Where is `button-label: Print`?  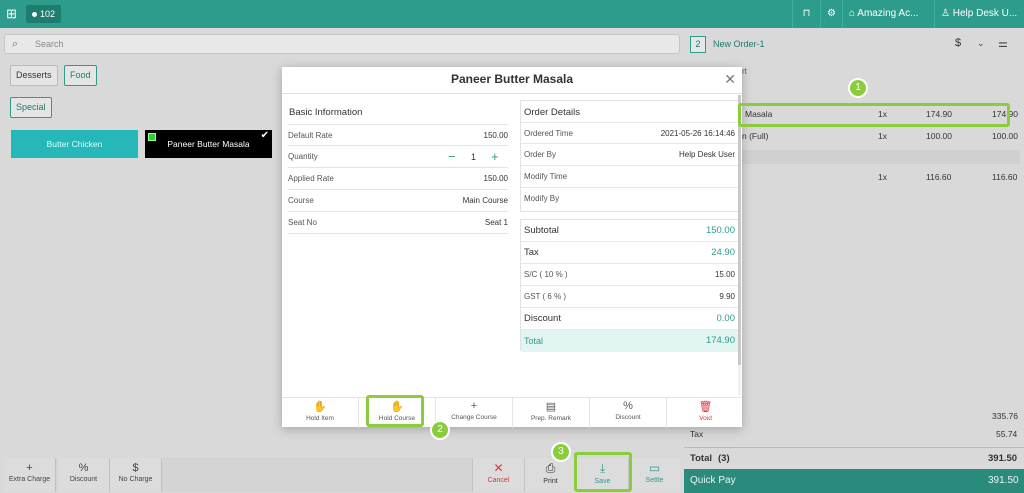 button-label: Print is located at coordinates (550, 481).